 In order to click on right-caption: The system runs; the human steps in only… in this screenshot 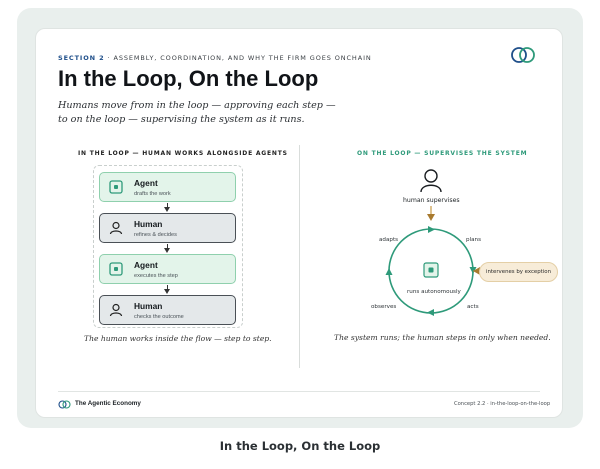, I will do `click(442, 337)`.